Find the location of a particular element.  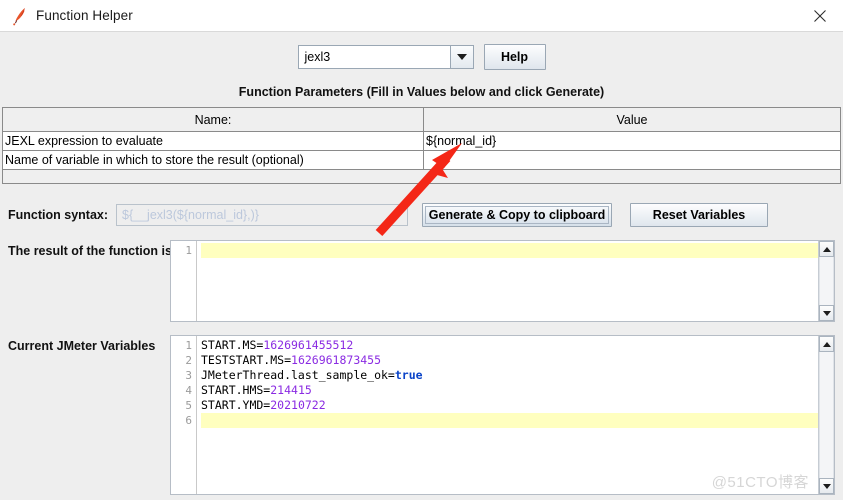

param-value-cell is located at coordinates (631, 160).